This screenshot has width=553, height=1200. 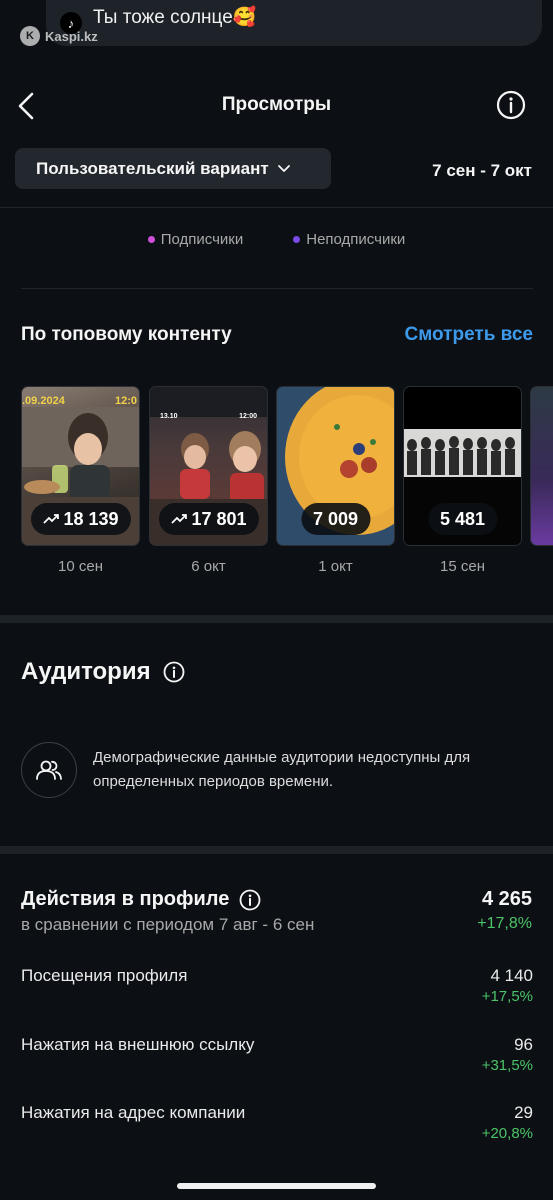 What do you see at coordinates (125, 899) in the screenshot?
I see `section-title: Действия в профиле` at bounding box center [125, 899].